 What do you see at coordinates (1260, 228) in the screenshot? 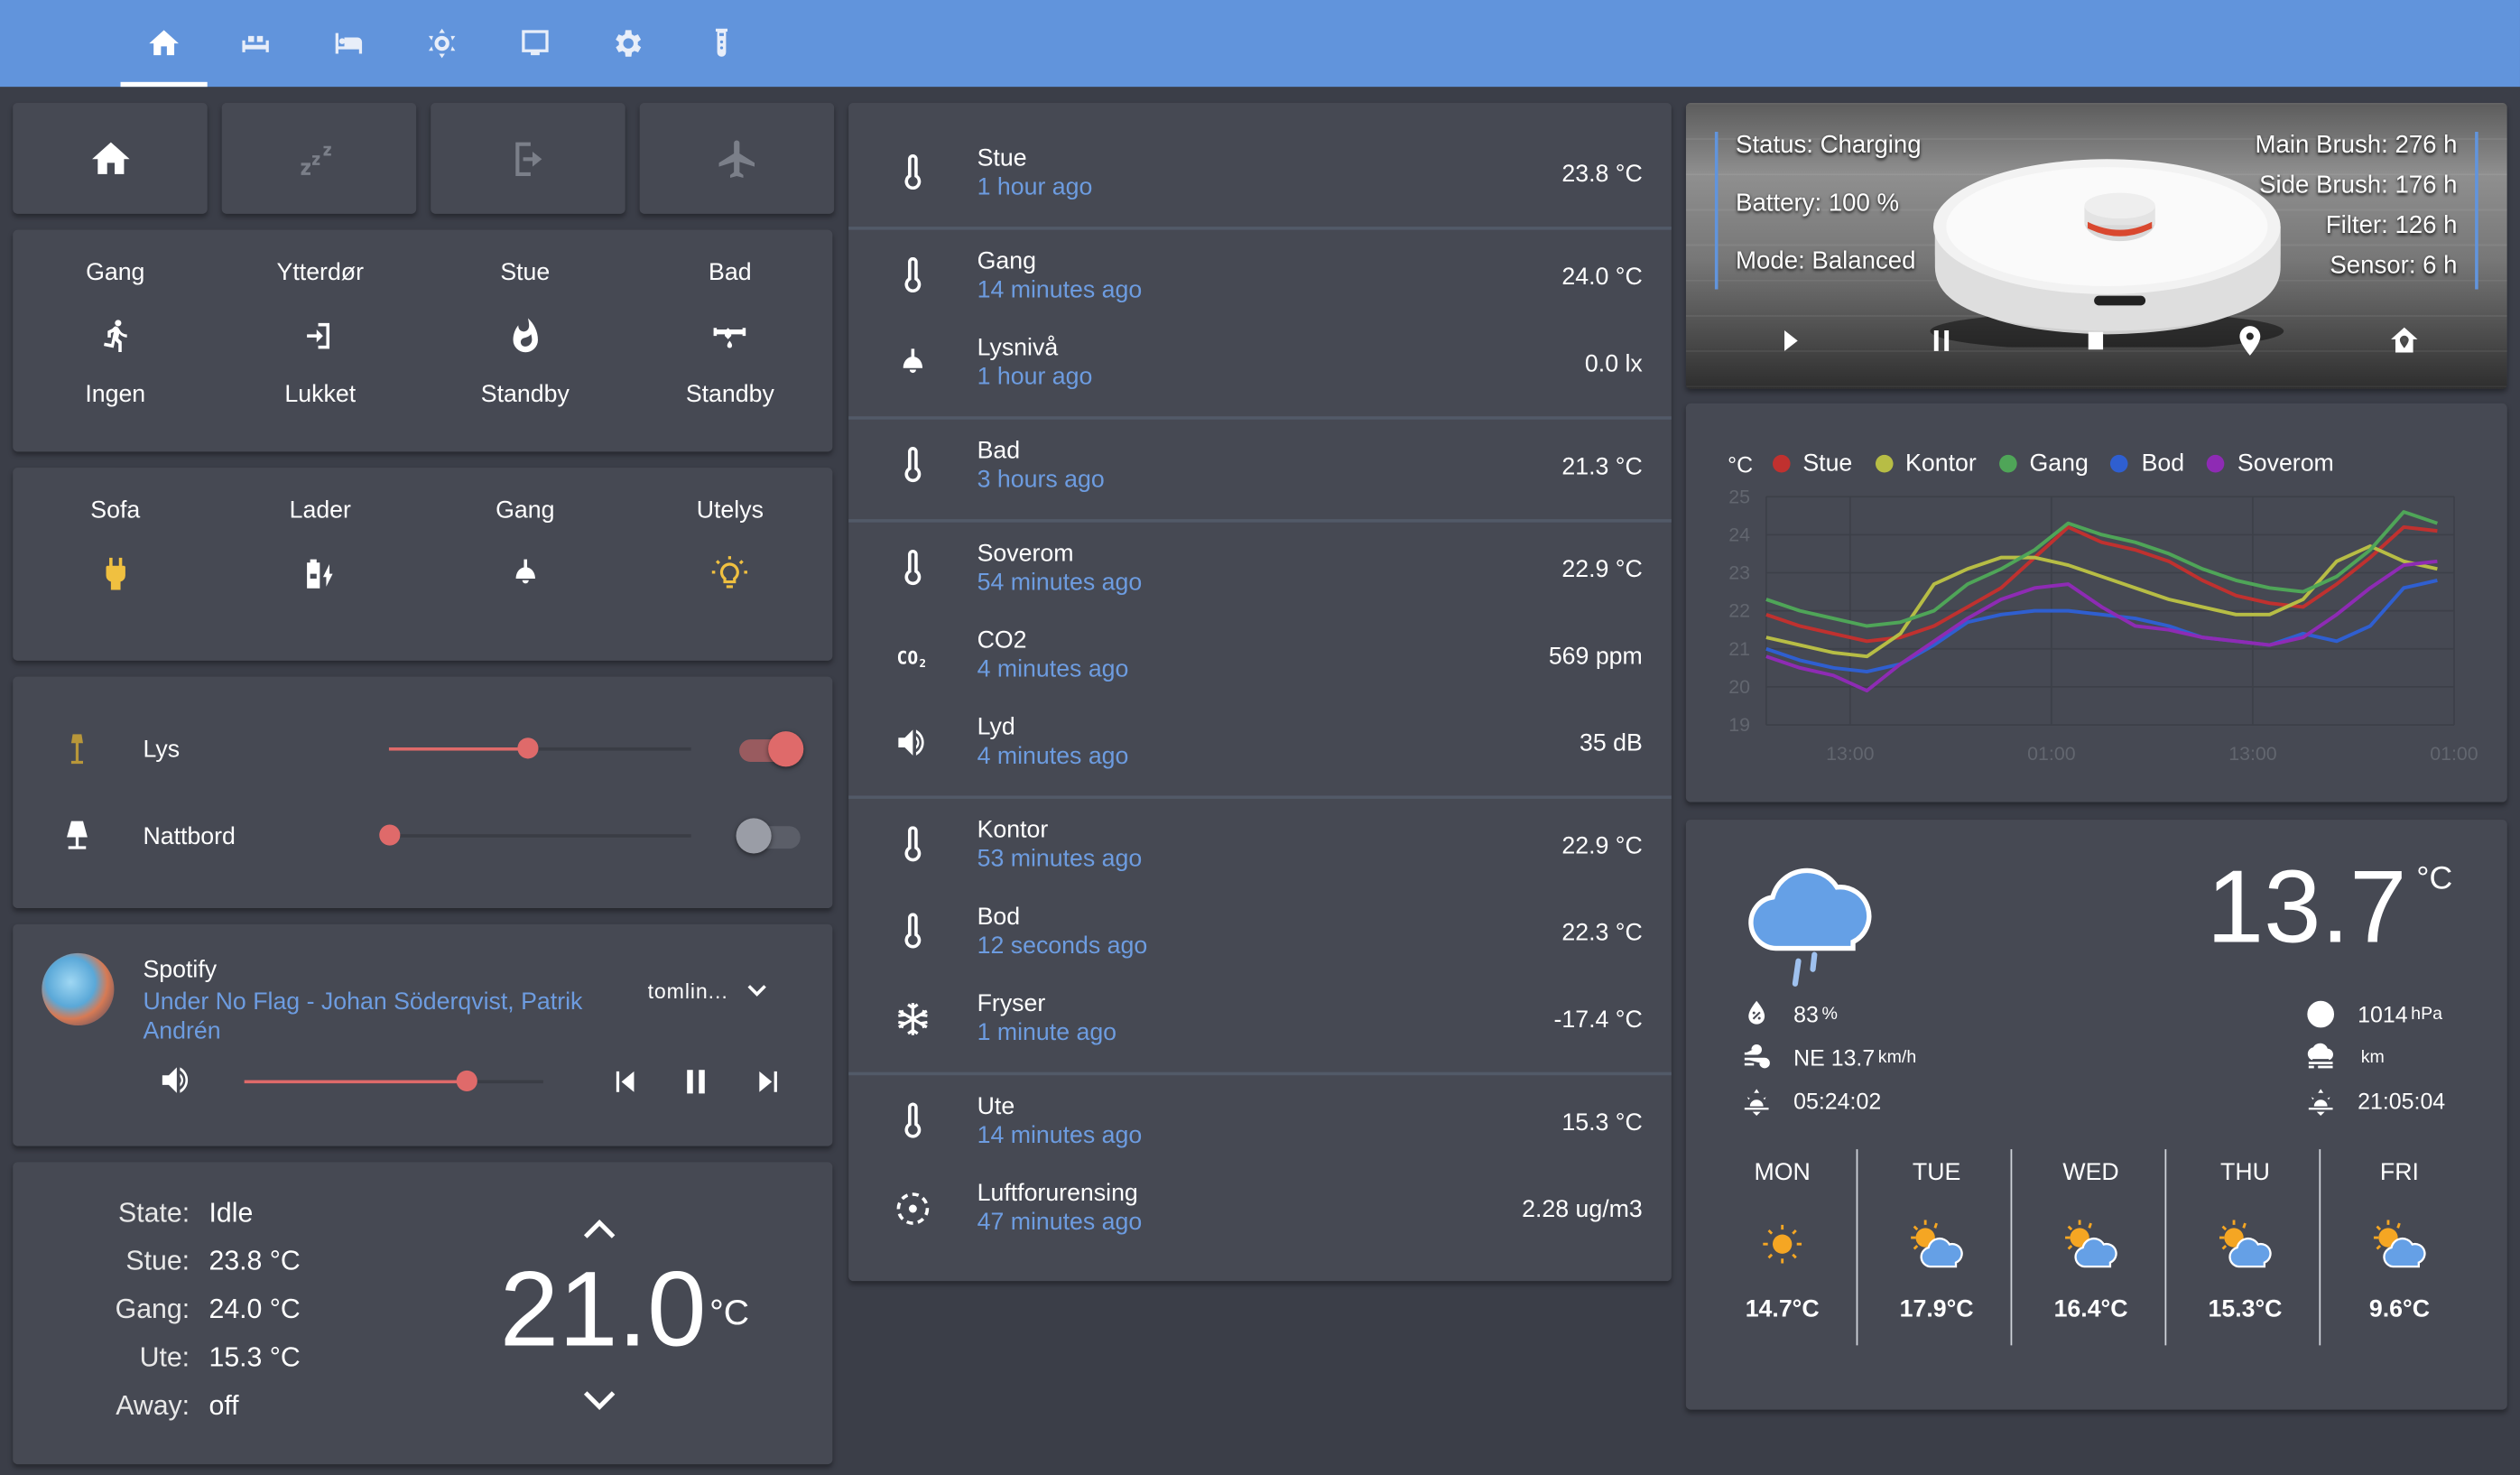
I see `group-divider` at bounding box center [1260, 228].